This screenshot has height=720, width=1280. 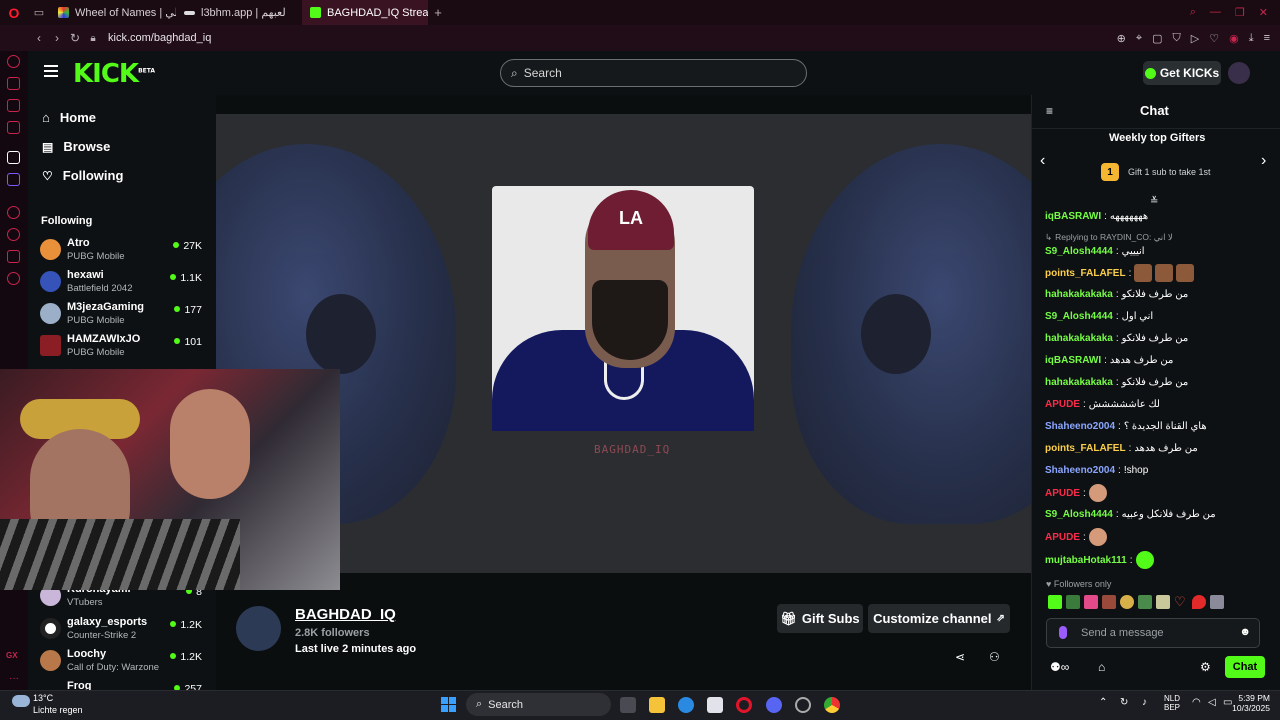 What do you see at coordinates (365, 12) in the screenshot?
I see `tab-kick-stream: BAGHDAD_IQ Stream - W` at bounding box center [365, 12].